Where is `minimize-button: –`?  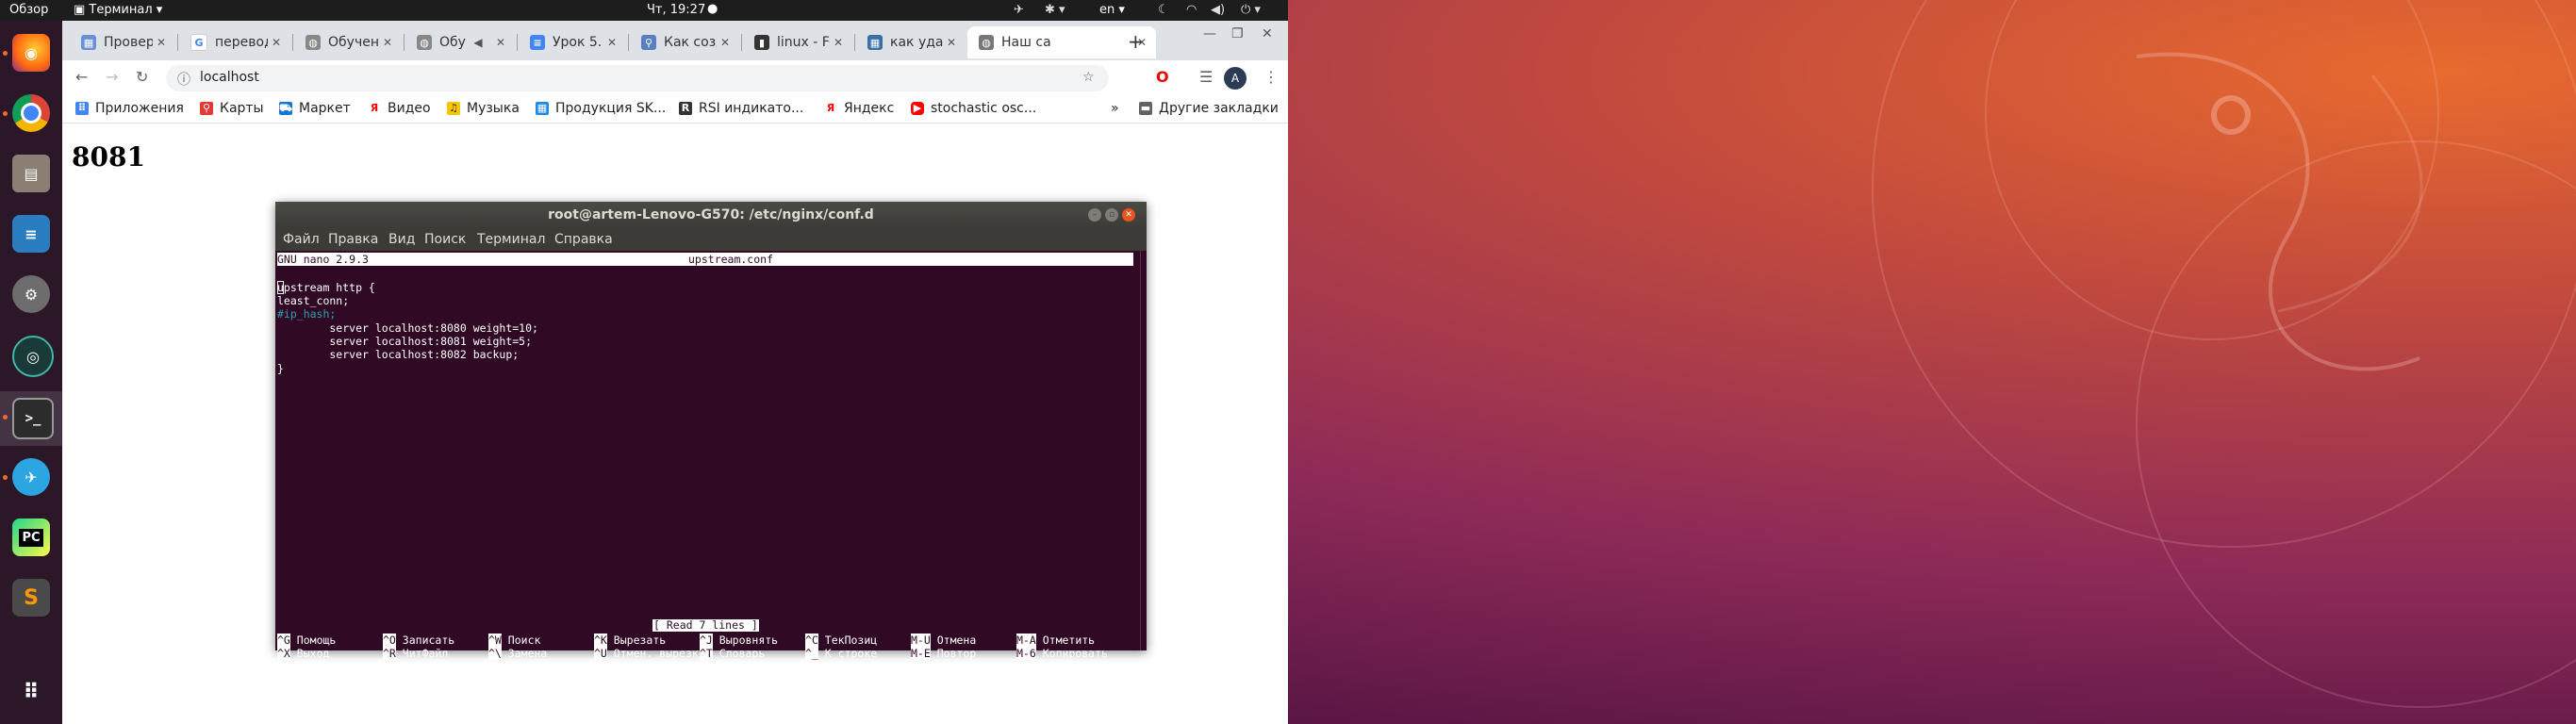
minimize-button: – is located at coordinates (1094, 215).